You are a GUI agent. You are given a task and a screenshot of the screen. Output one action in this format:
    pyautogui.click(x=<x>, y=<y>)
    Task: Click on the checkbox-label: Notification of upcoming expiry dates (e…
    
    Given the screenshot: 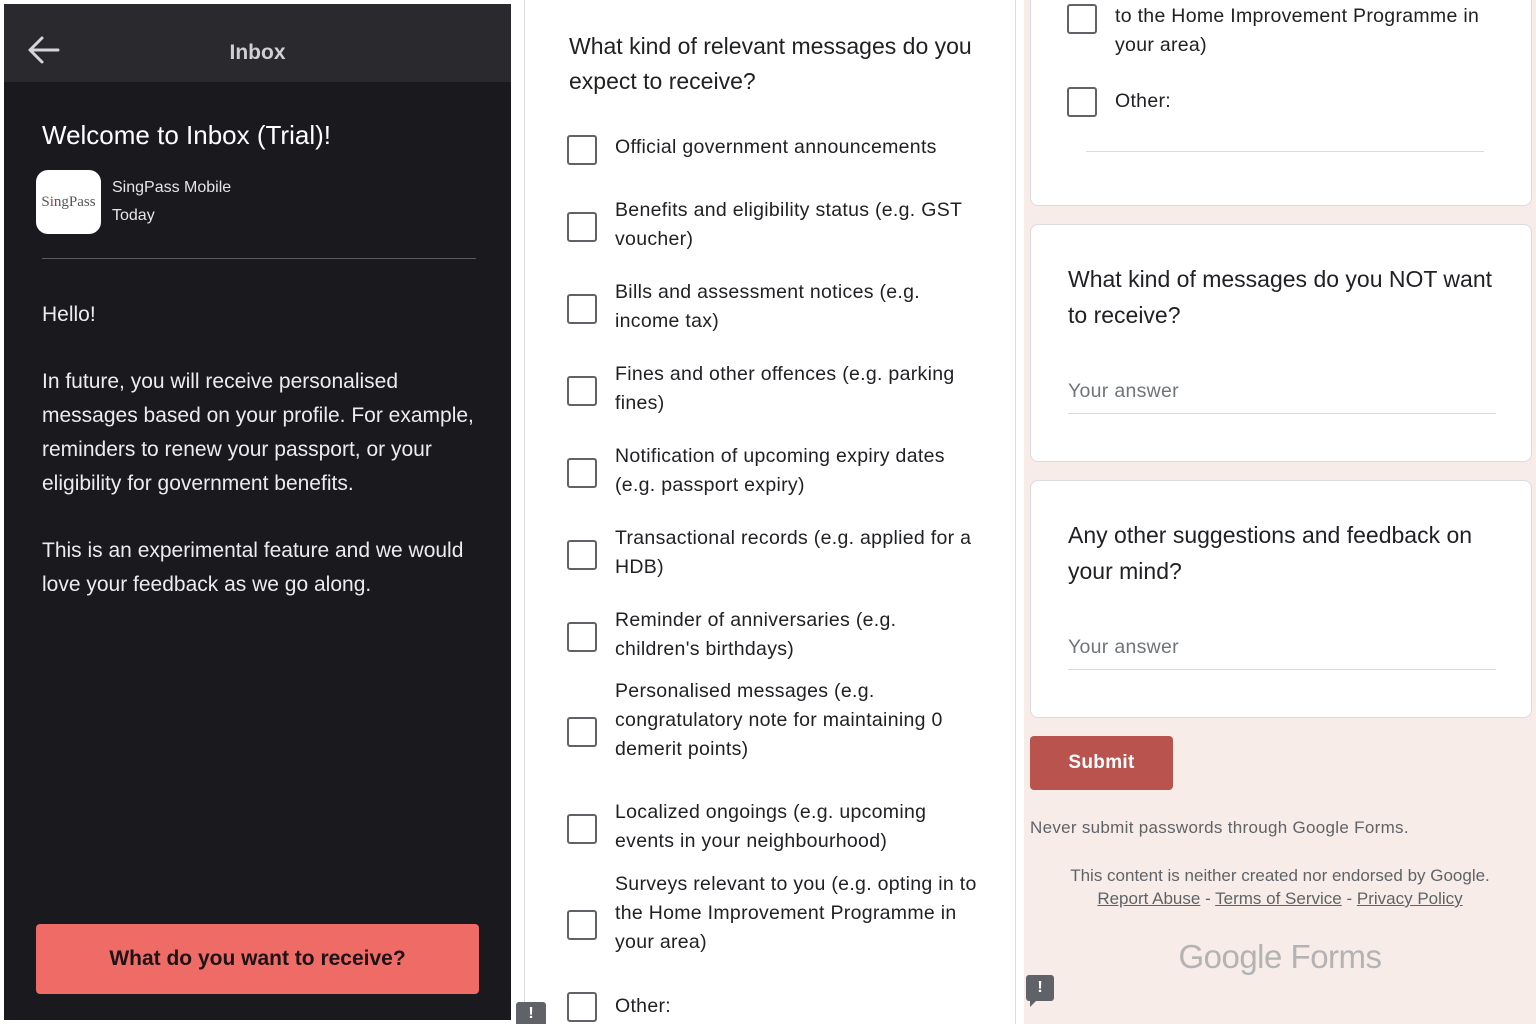 What is the action you would take?
    pyautogui.click(x=780, y=470)
    